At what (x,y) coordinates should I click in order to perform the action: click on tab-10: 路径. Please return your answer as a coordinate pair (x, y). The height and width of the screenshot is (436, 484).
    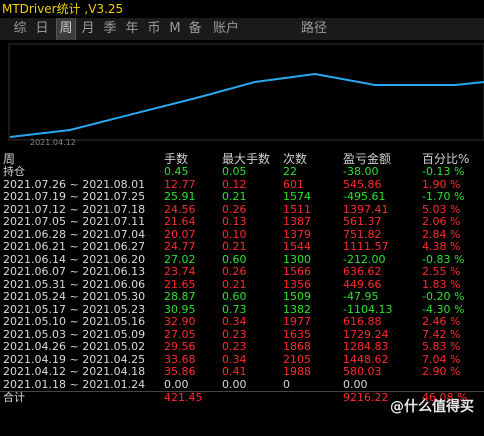
    Looking at the image, I should click on (314, 29).